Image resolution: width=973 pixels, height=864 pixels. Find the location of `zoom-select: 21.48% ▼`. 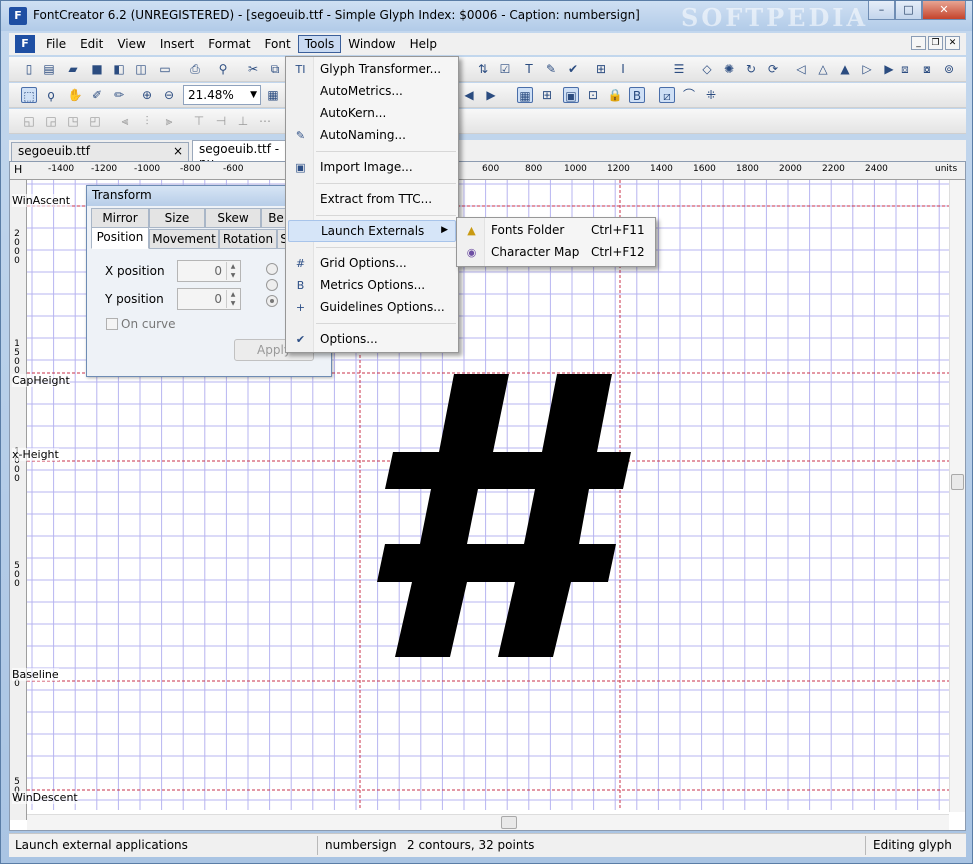

zoom-select: 21.48% ▼ is located at coordinates (222, 95).